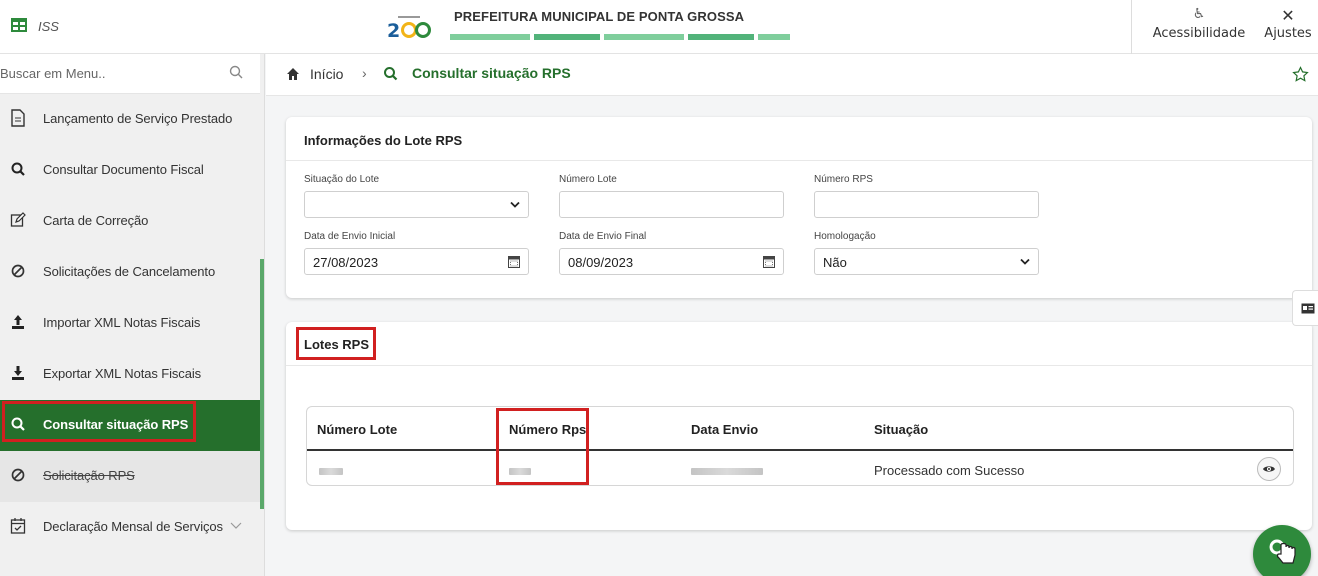  Describe the element at coordinates (293, 74) in the screenshot. I see `home-icon` at that location.